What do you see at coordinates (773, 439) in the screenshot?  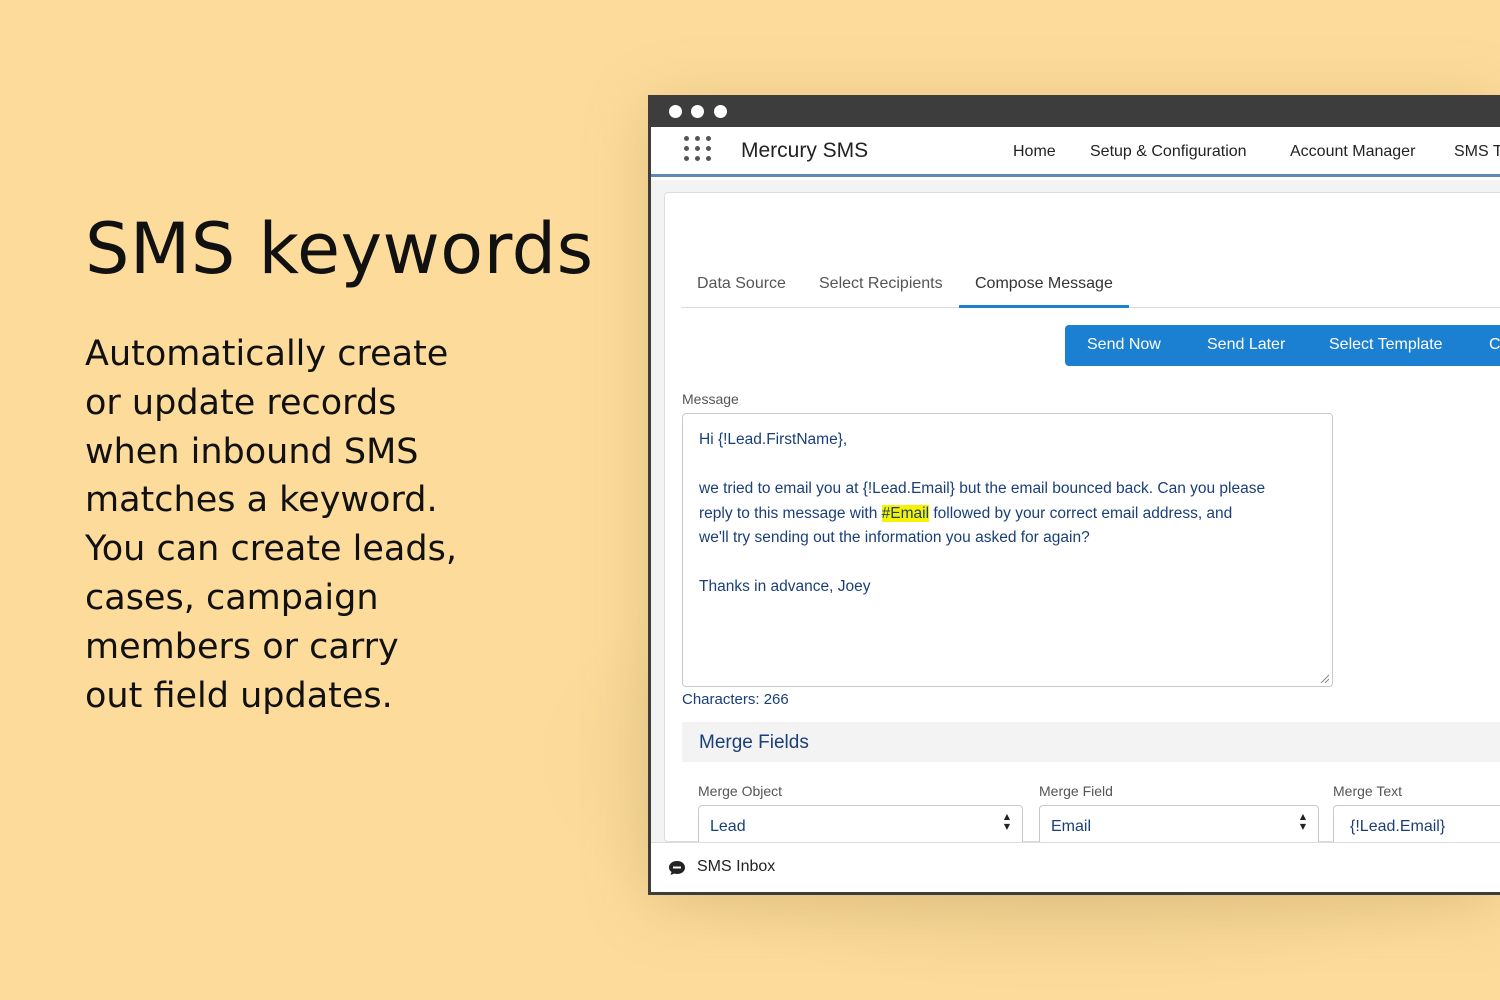 I see `message-line: Hi {!Lead.FirstName},` at bounding box center [773, 439].